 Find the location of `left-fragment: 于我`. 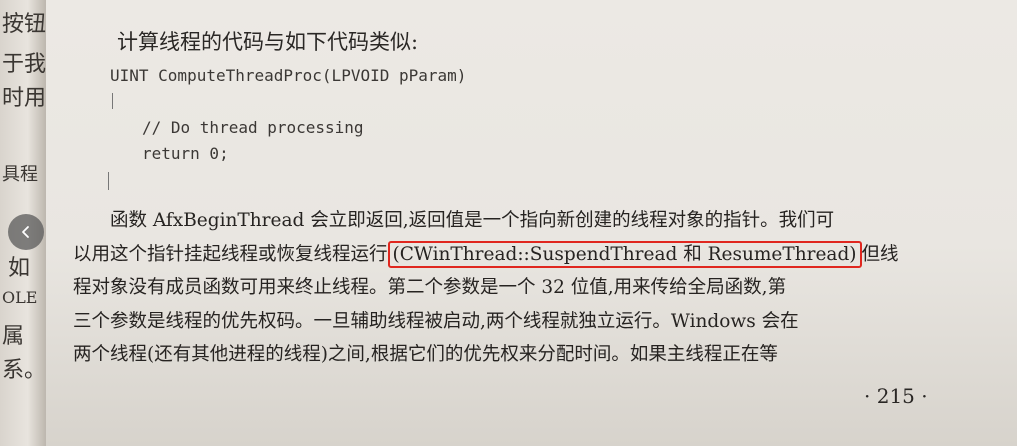

left-fragment: 于我 is located at coordinates (24, 64).